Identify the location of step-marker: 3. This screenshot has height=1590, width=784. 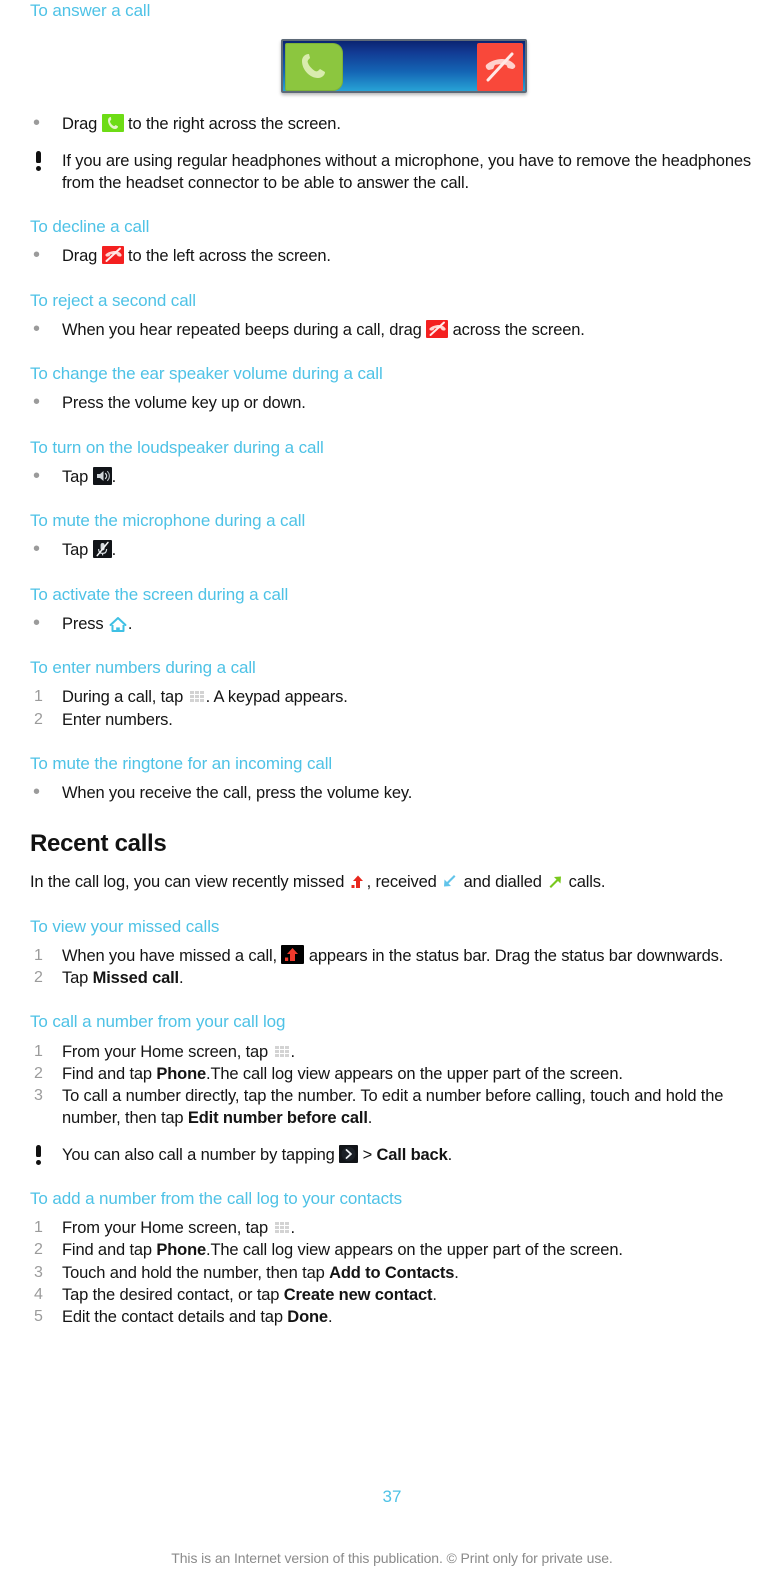
(38, 1272).